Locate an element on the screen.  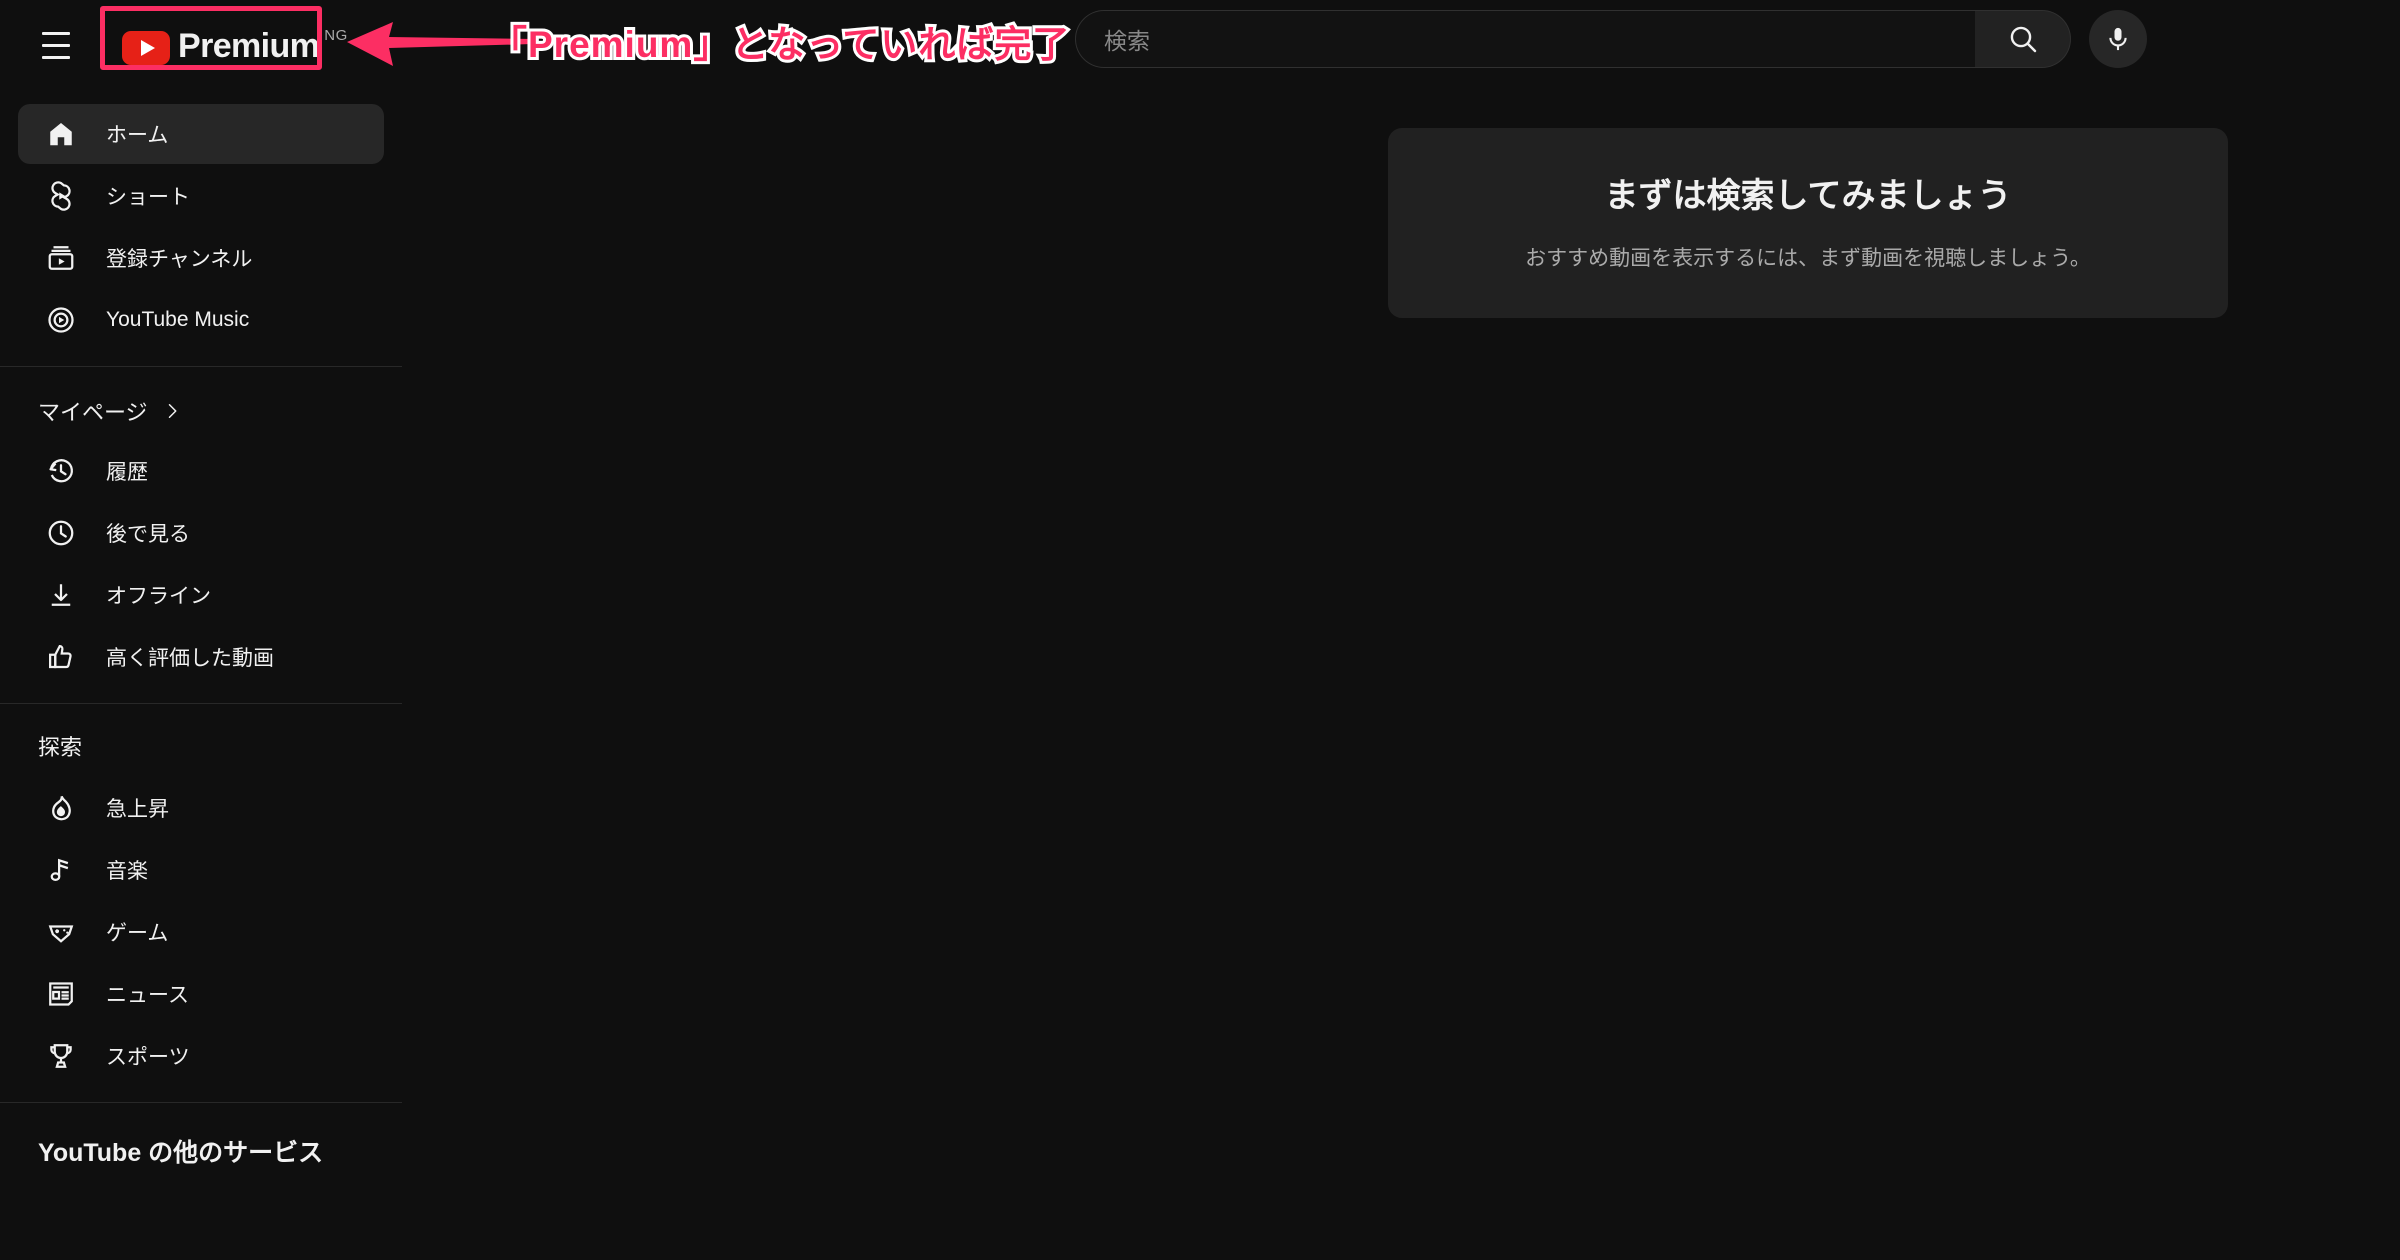
sidebar-item-history: 履歴 is located at coordinates (201, 471).